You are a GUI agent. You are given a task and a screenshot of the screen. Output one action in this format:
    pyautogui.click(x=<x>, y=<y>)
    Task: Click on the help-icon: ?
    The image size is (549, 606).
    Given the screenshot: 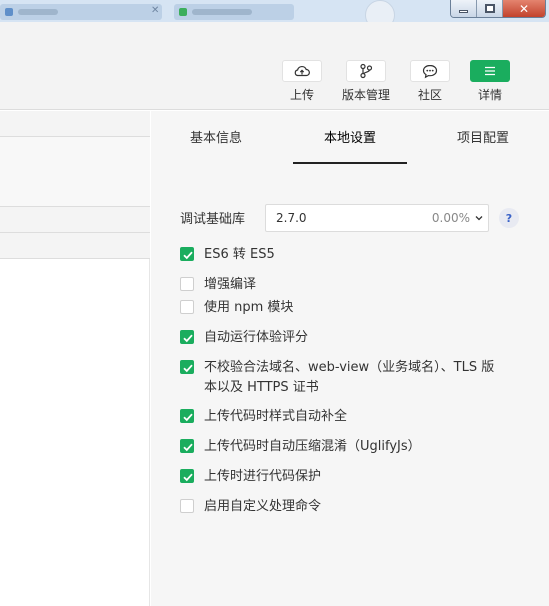 What is the action you would take?
    pyautogui.click(x=509, y=218)
    